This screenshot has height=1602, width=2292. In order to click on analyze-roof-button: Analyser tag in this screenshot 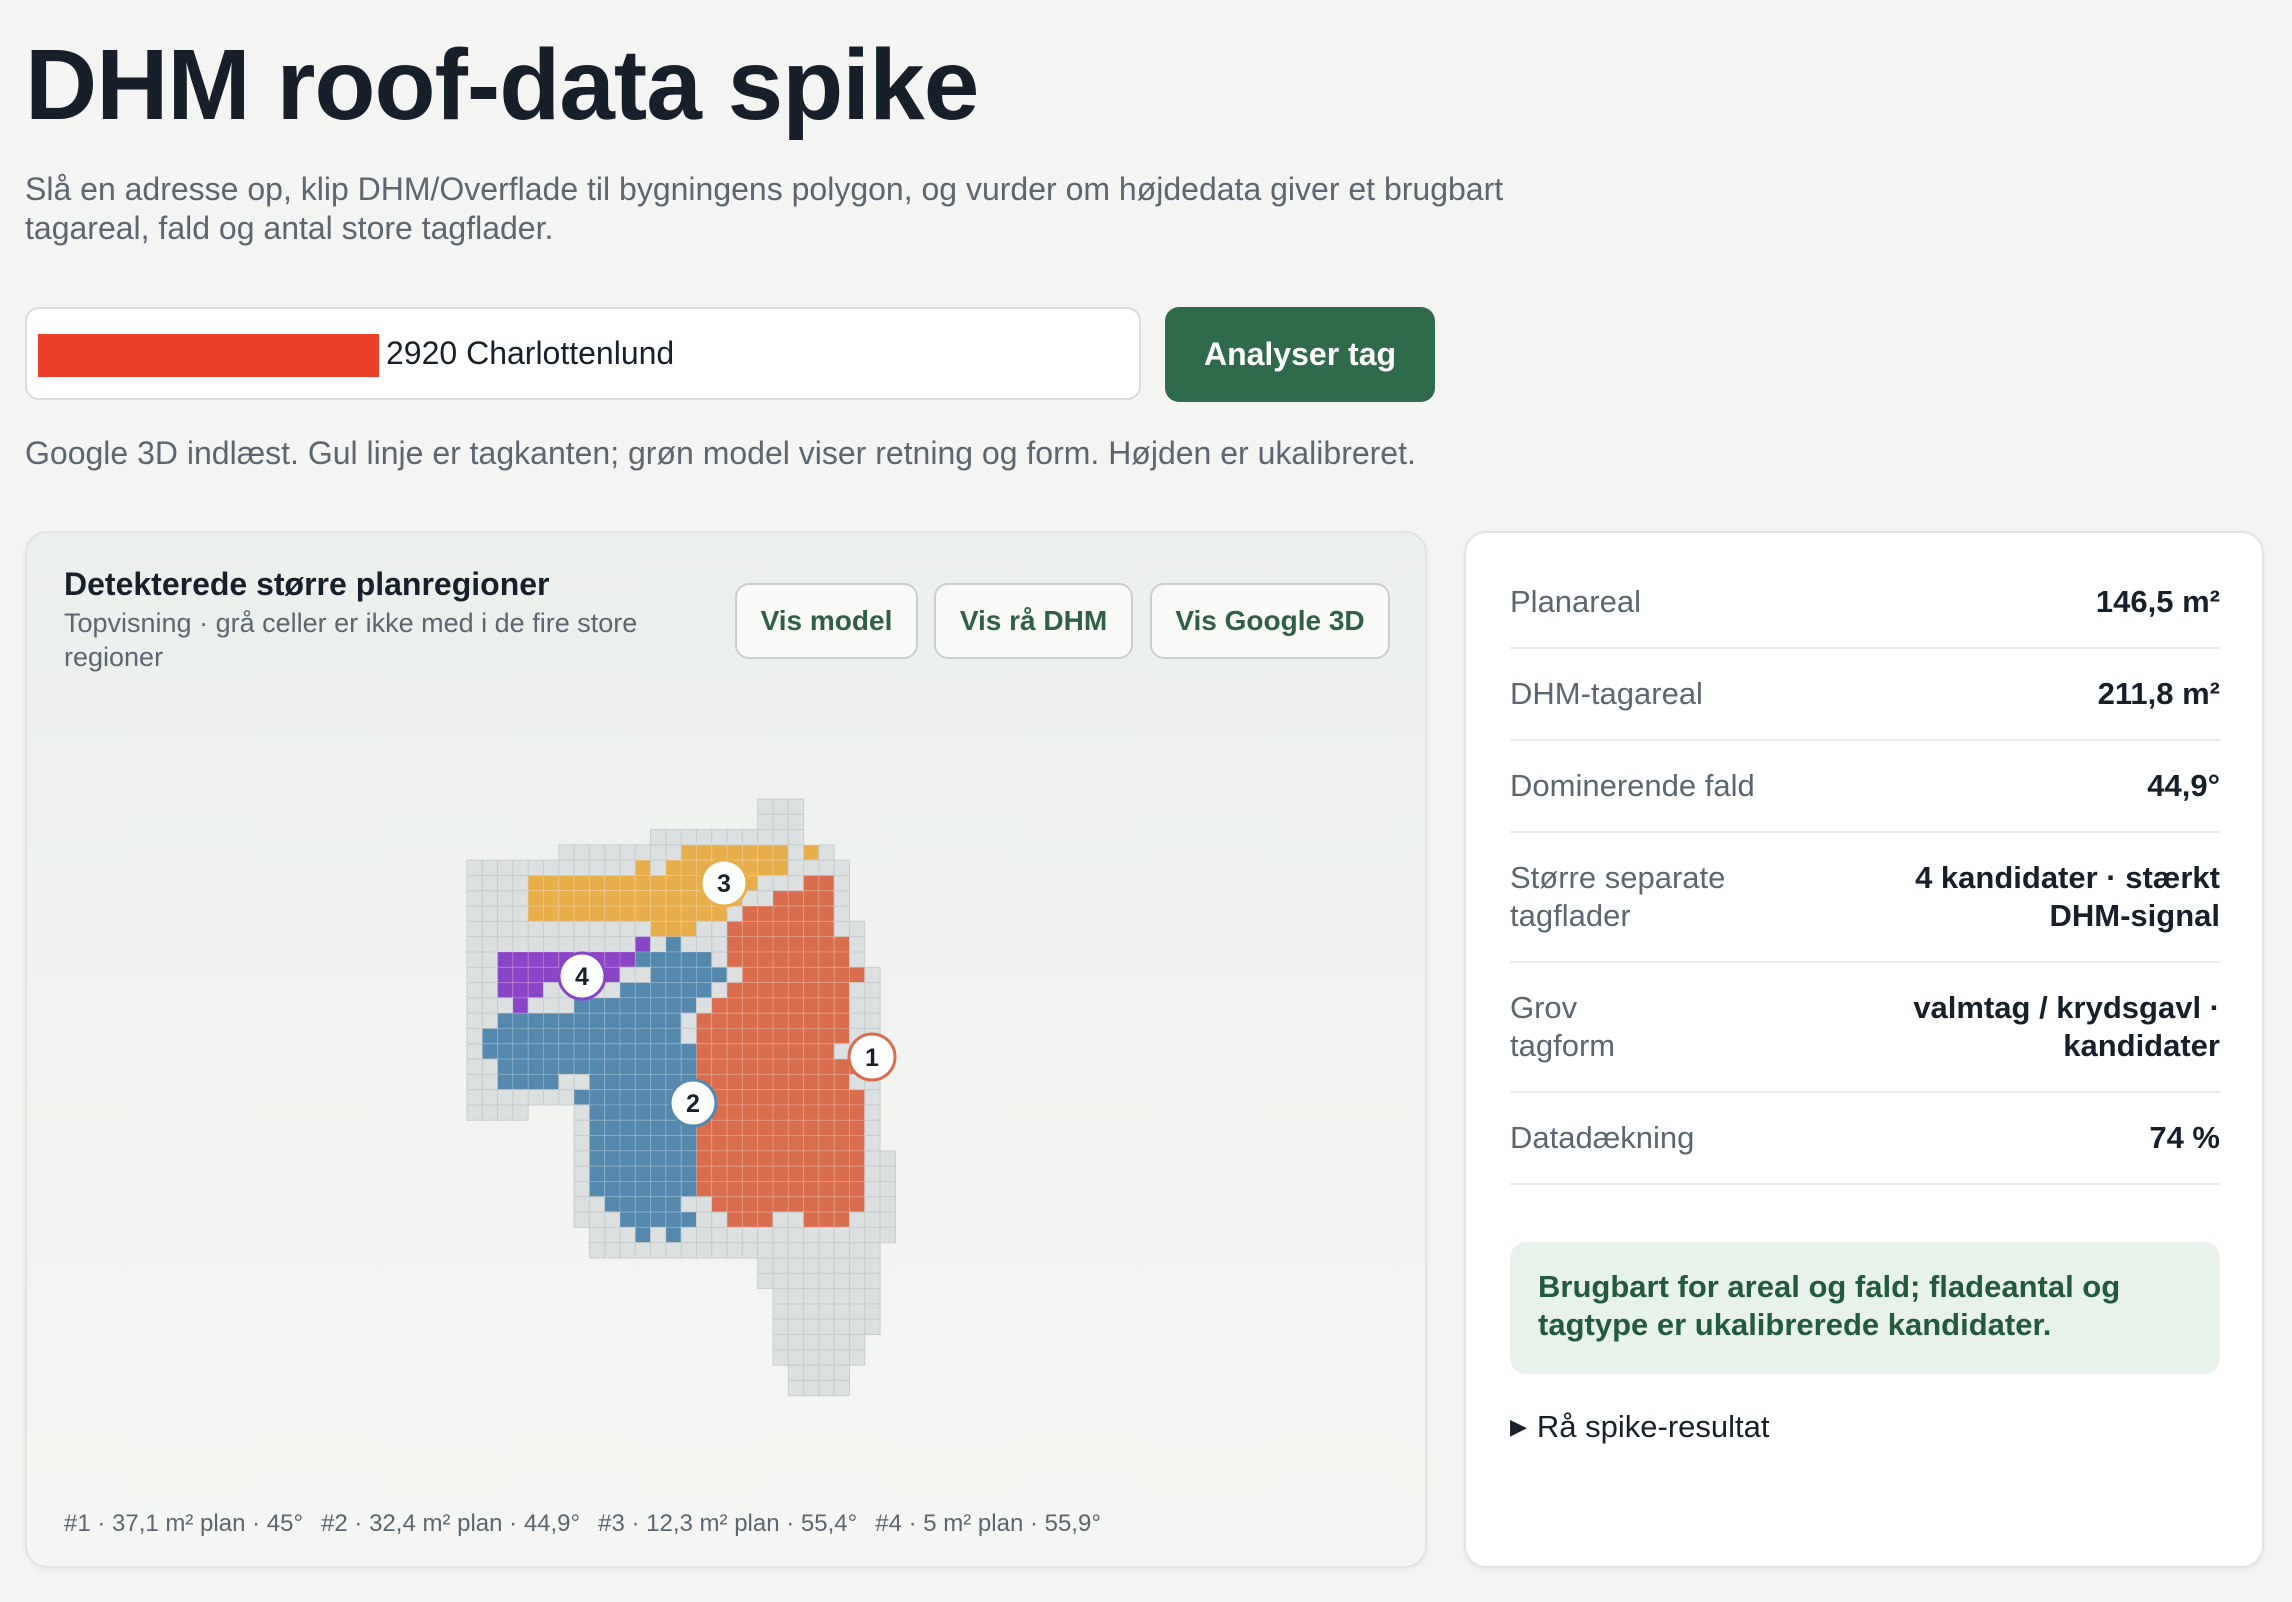, I will do `click(1300, 354)`.